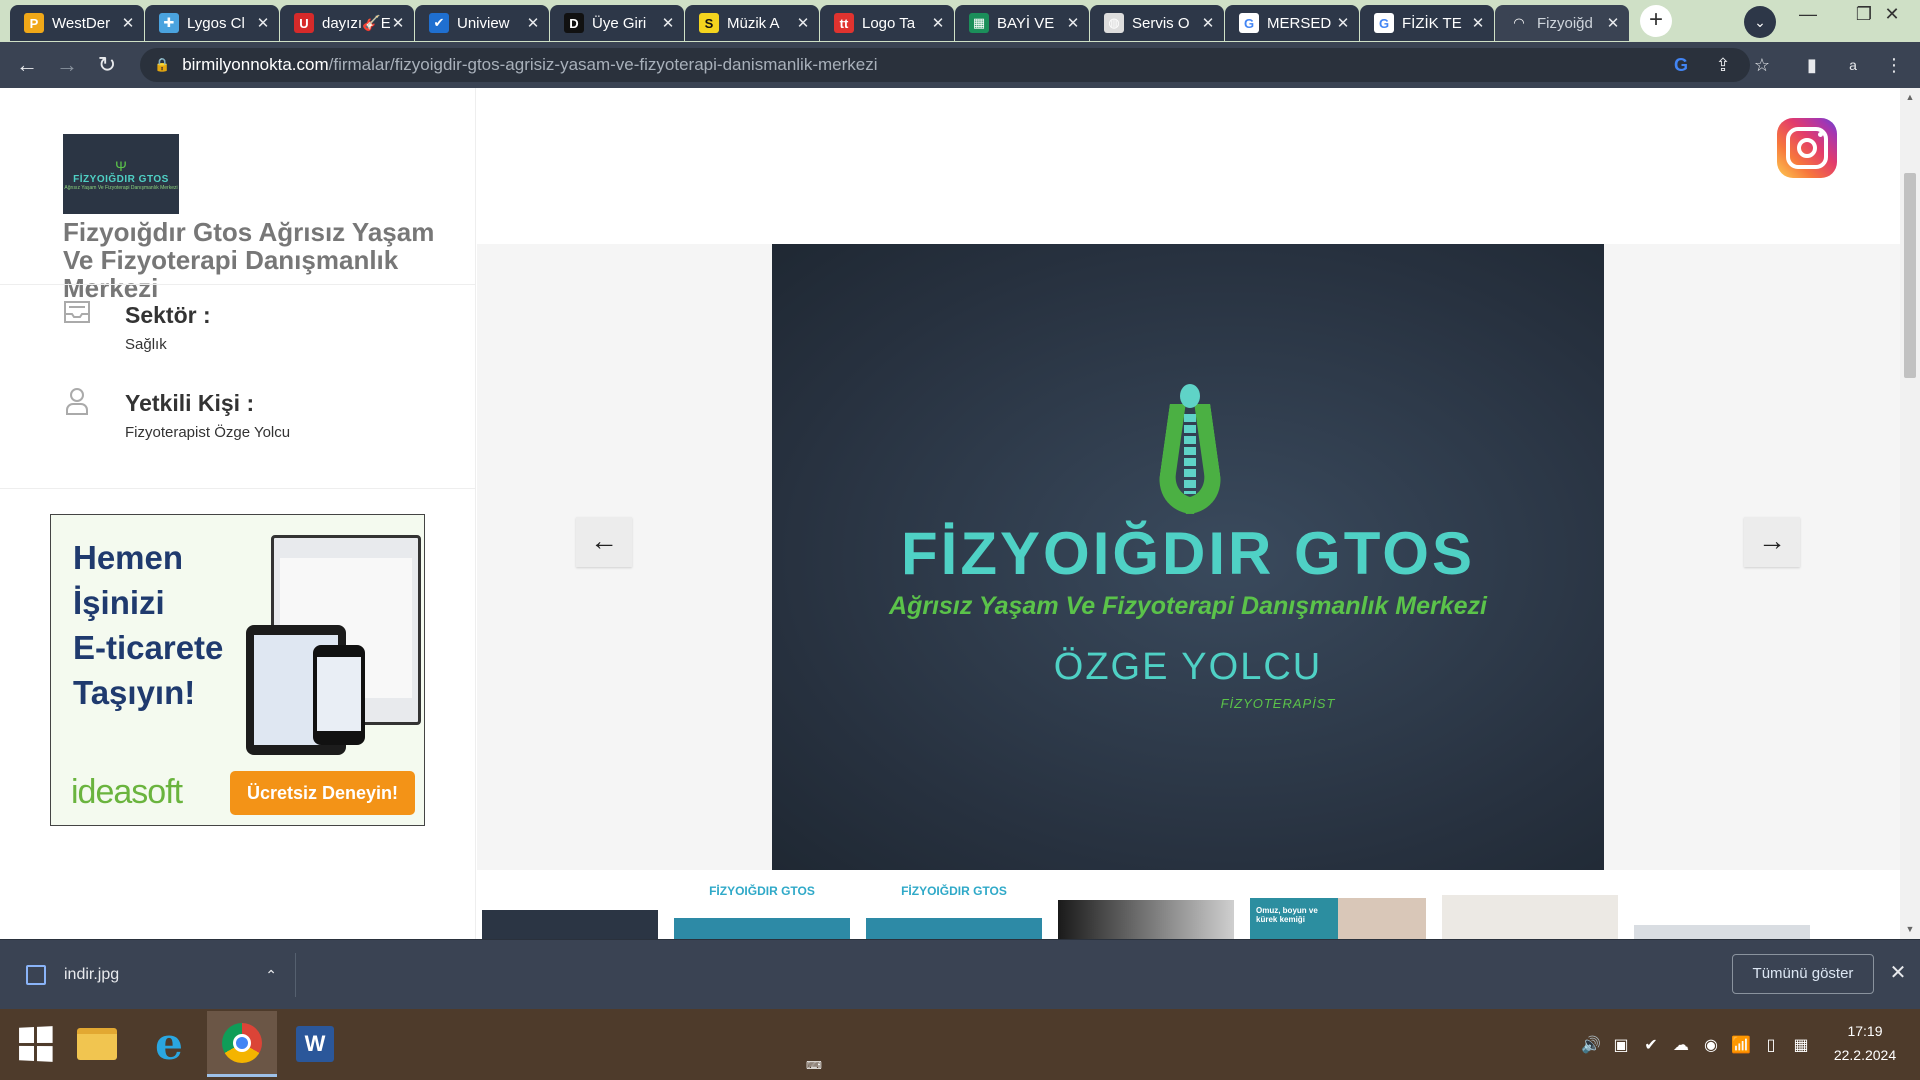 The image size is (1920, 1080). What do you see at coordinates (1910, 929) in the screenshot?
I see `scroll-down-arrow-icon: ▼` at bounding box center [1910, 929].